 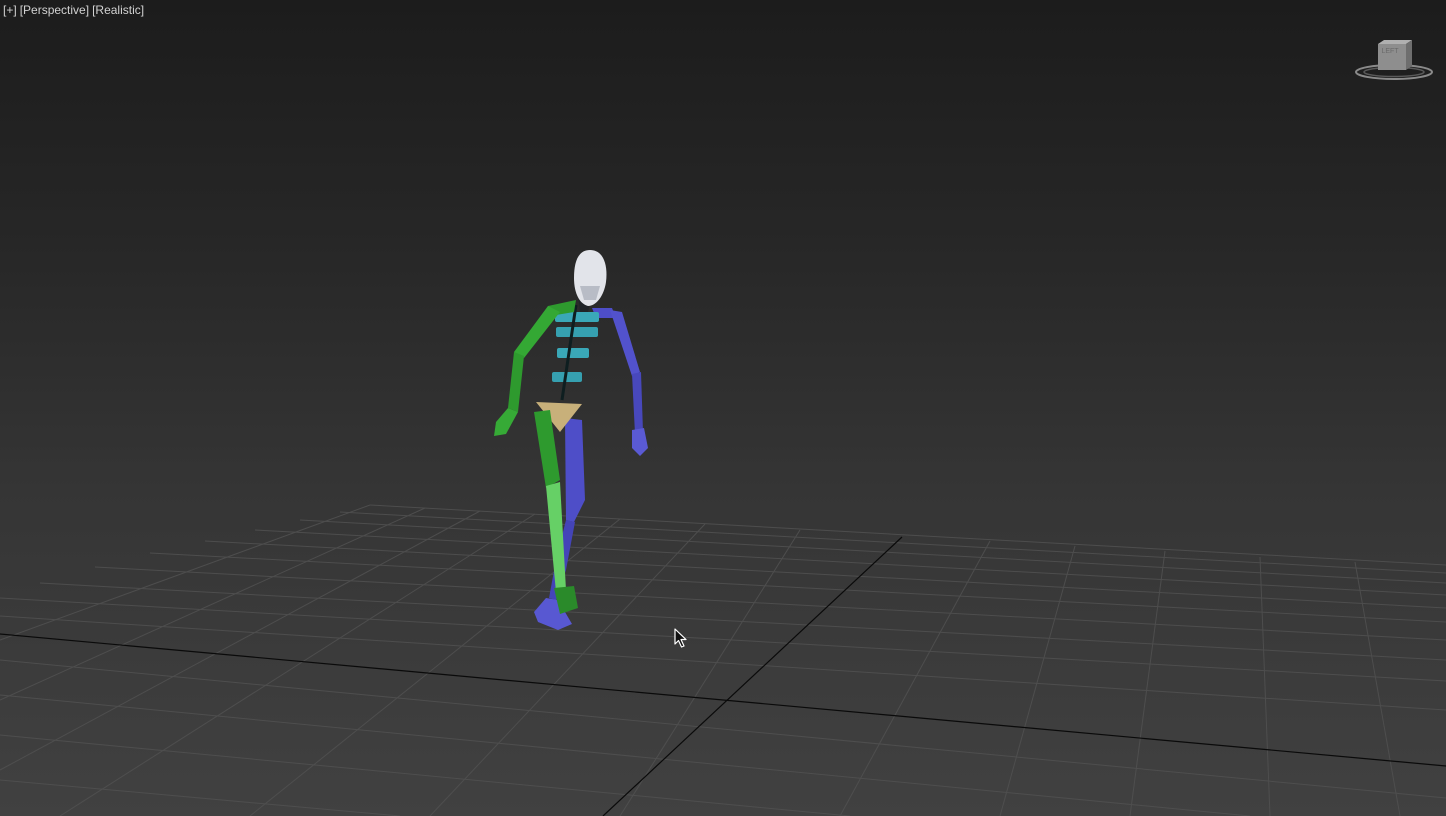 I want to click on left-upperarm, so click(x=537, y=332).